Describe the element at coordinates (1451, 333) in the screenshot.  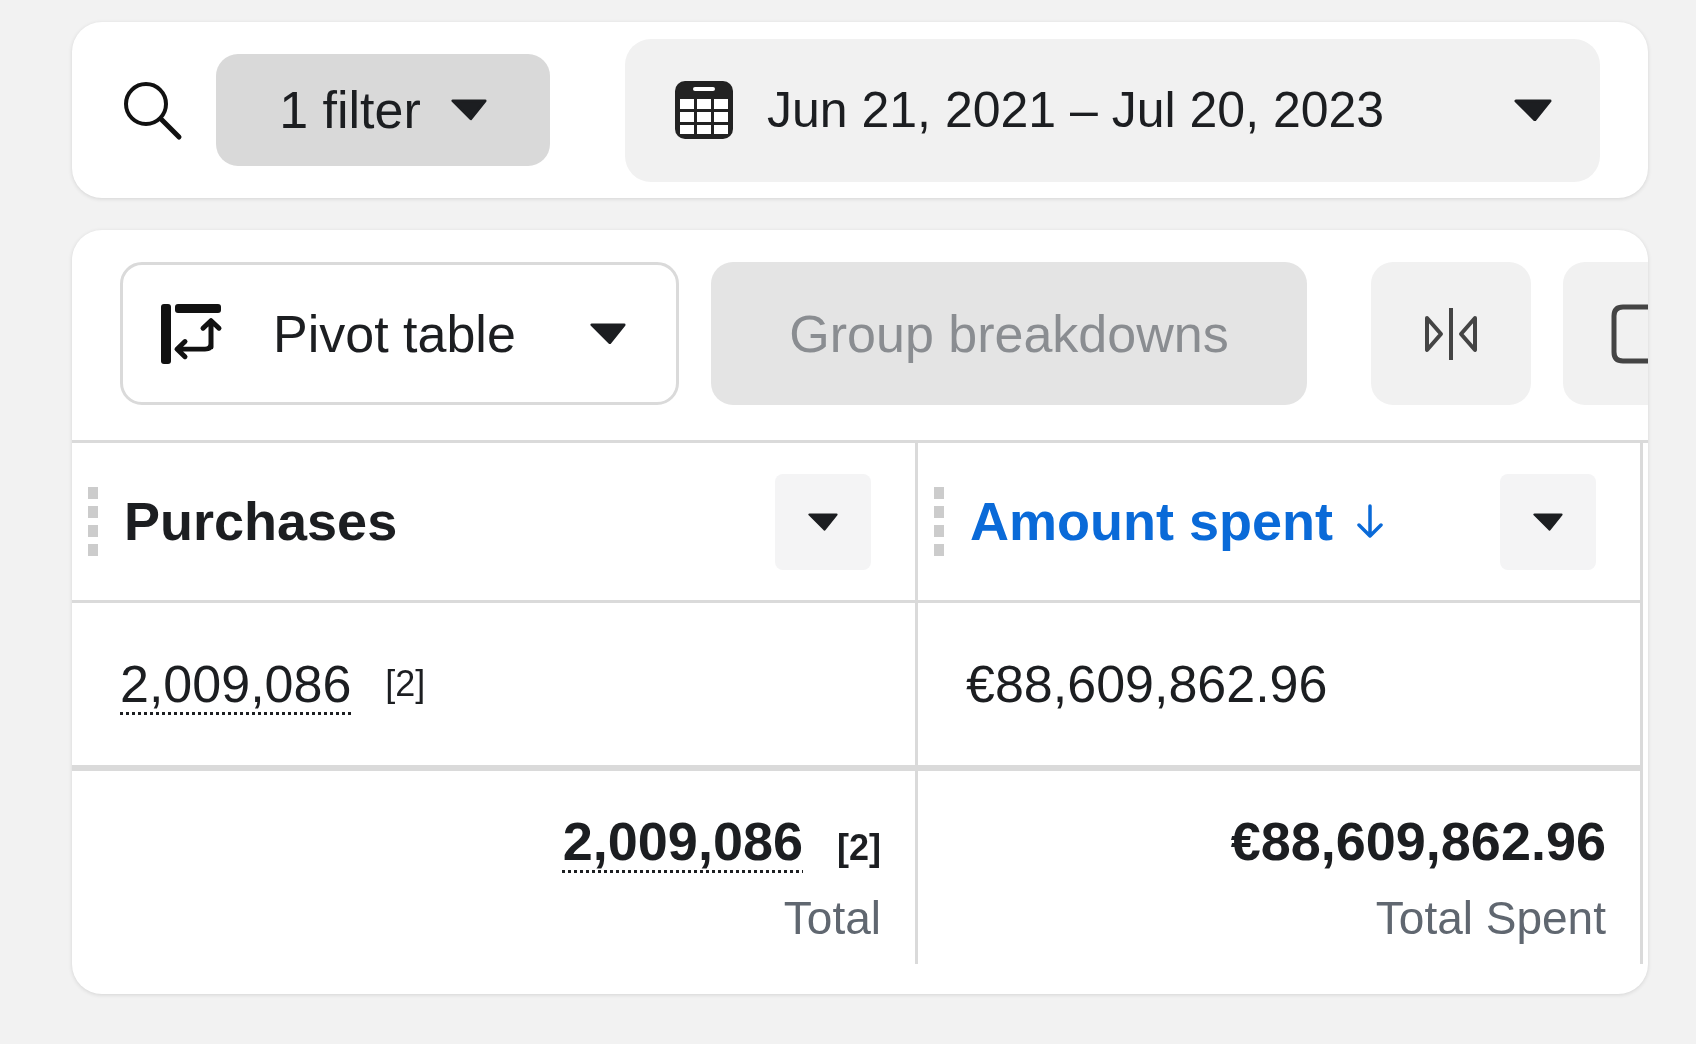
I see `mirror-button` at that location.